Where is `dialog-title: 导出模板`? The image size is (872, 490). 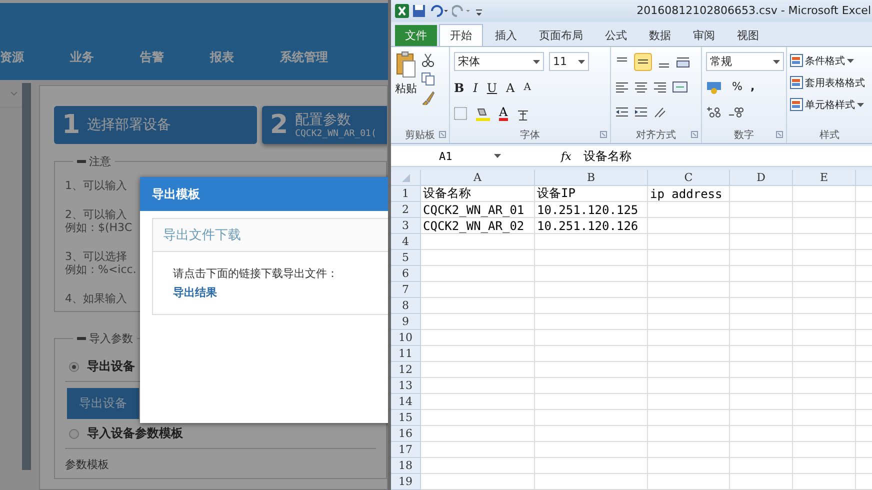 dialog-title: 导出模板 is located at coordinates (176, 194).